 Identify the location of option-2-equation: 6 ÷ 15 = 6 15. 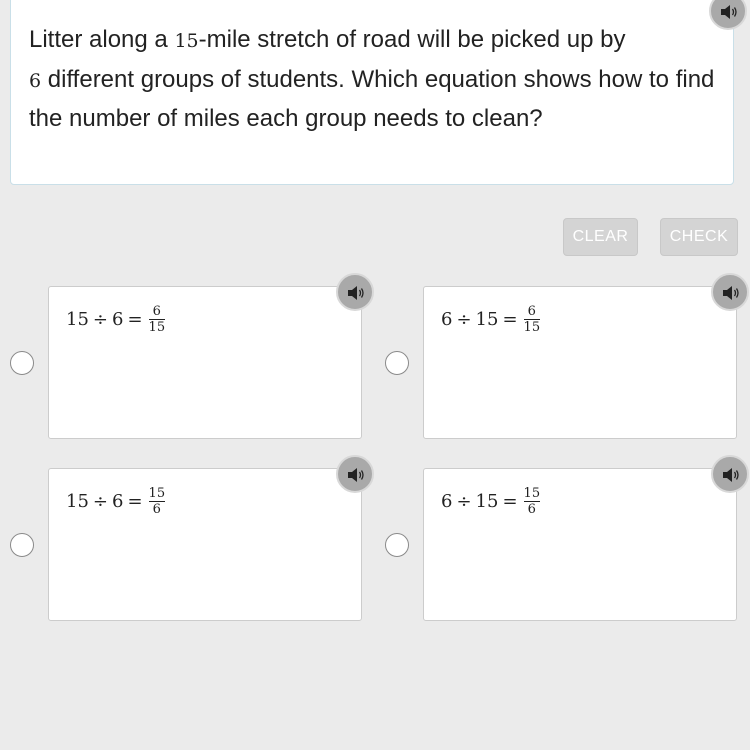
(491, 319).